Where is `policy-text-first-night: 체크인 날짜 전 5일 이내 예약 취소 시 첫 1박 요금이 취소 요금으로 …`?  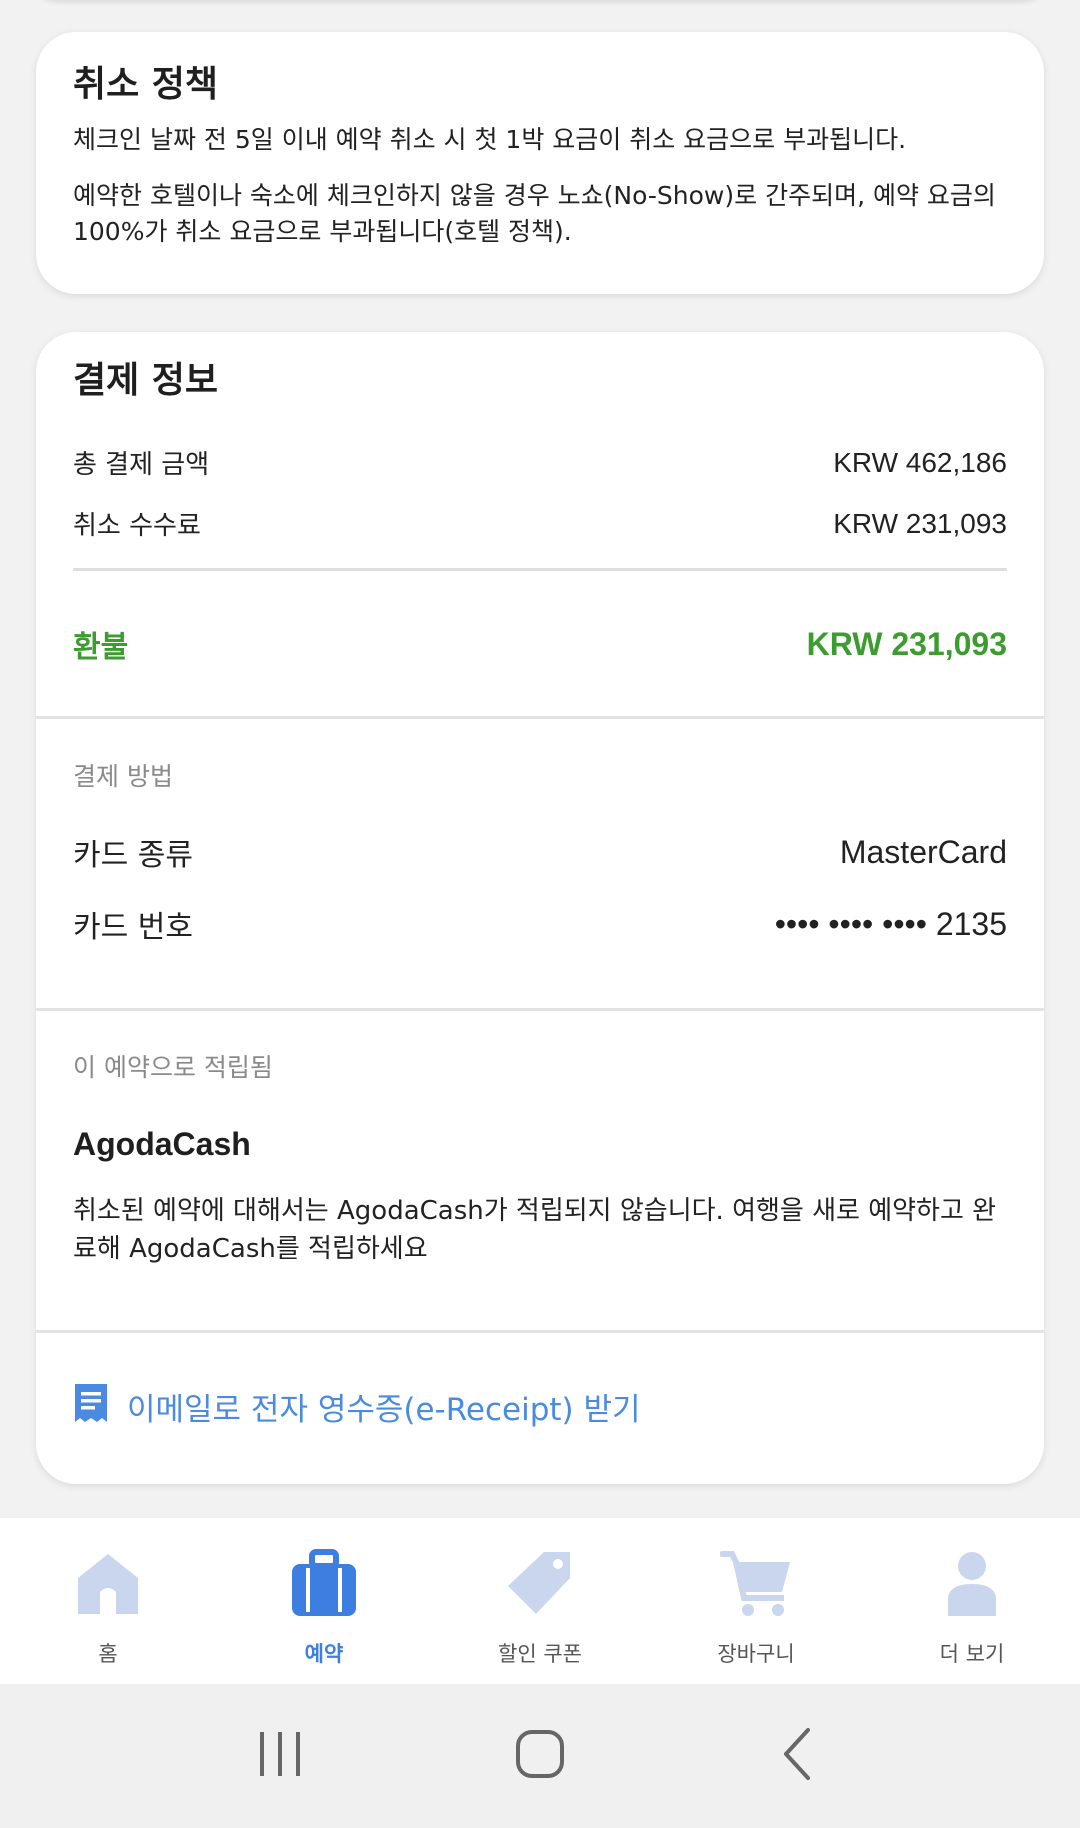 policy-text-first-night: 체크인 날짜 전 5일 이내 예약 취소 시 첫 1박 요금이 취소 요금으로 … is located at coordinates (490, 139).